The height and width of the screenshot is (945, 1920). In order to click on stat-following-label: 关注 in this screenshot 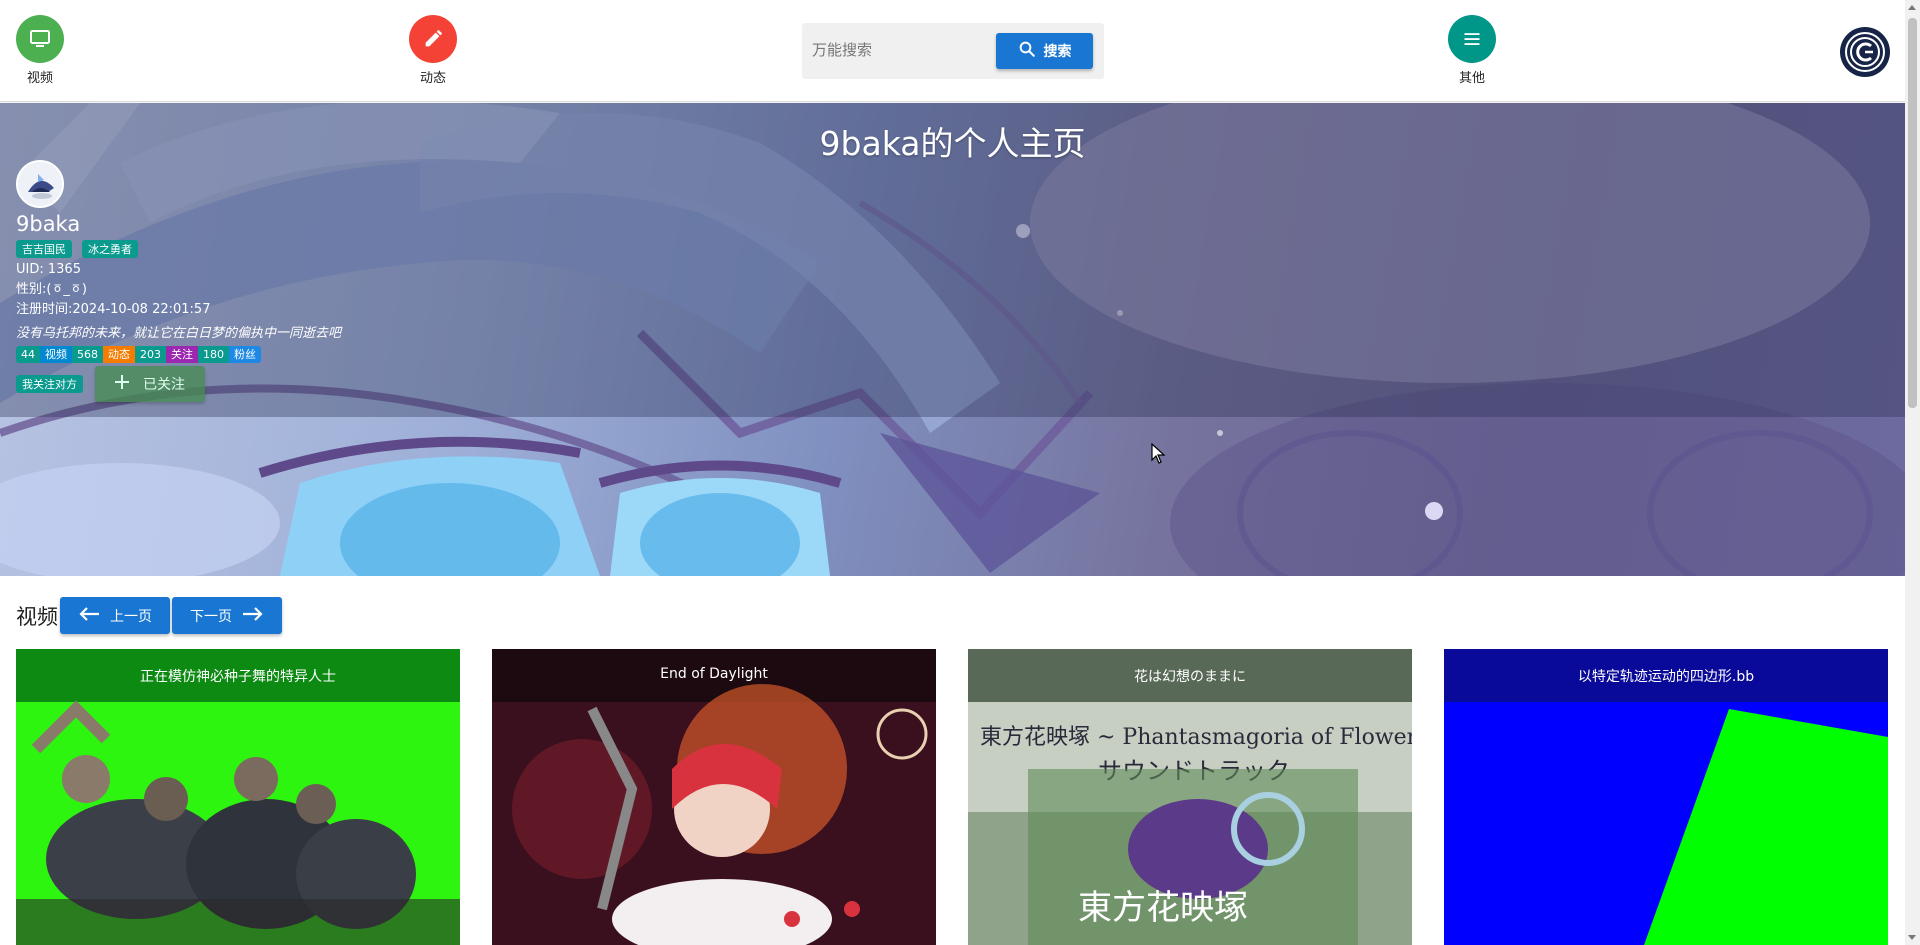, I will do `click(182, 354)`.